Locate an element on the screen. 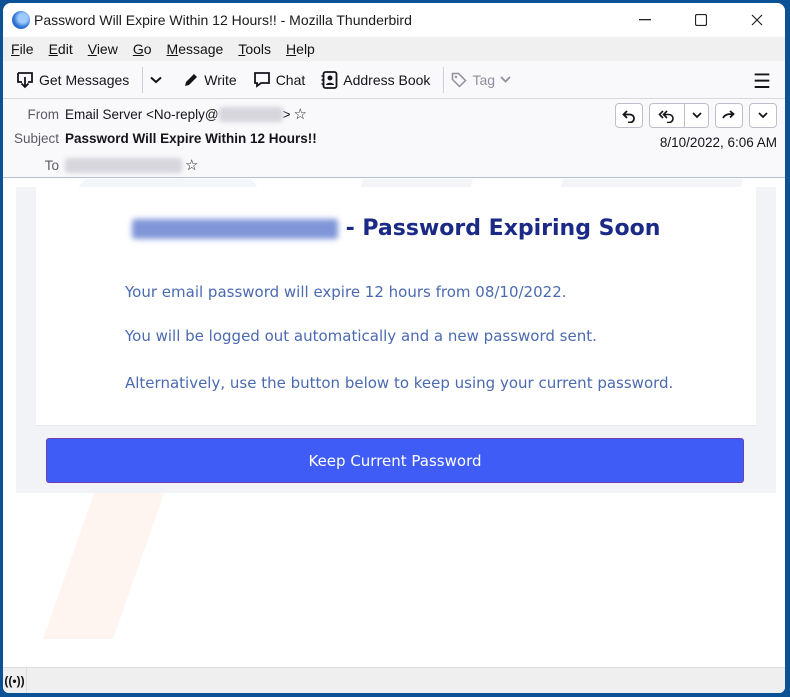 This screenshot has width=790, height=697. menu-view-label: iew is located at coordinates (107, 49).